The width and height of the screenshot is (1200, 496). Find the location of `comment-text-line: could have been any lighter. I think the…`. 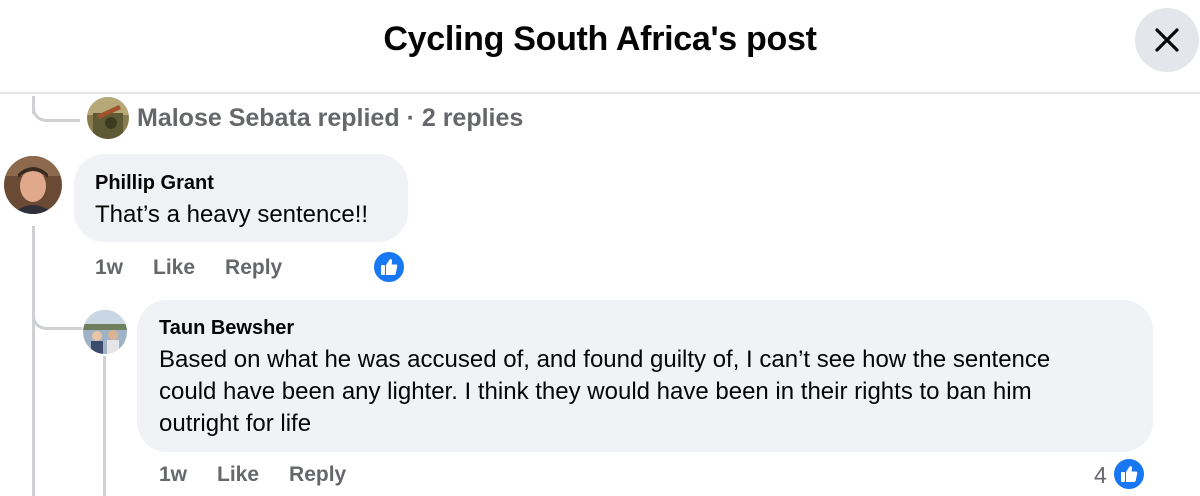

comment-text-line: could have been any lighter. I think the… is located at coordinates (595, 391).